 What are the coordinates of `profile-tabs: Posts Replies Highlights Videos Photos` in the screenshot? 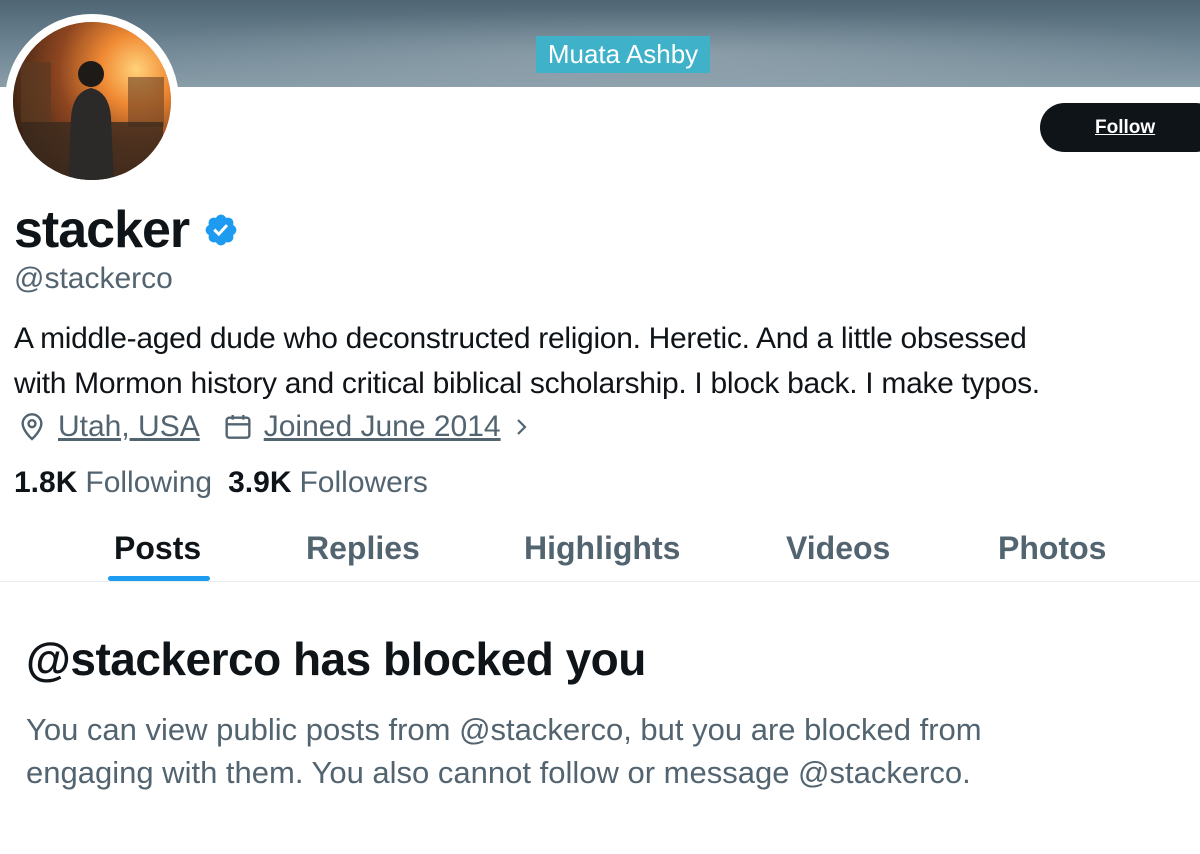 It's located at (600, 551).